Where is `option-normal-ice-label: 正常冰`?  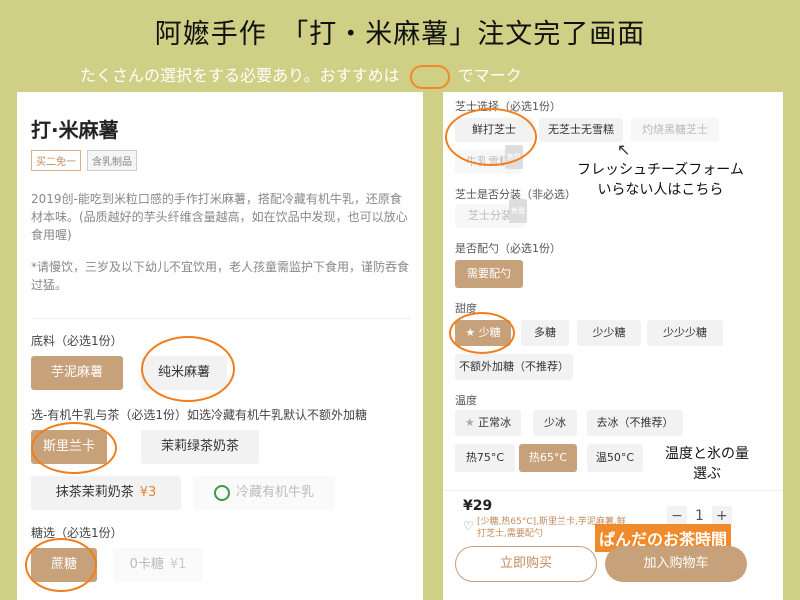
option-normal-ice-label: 正常冰 is located at coordinates (495, 422).